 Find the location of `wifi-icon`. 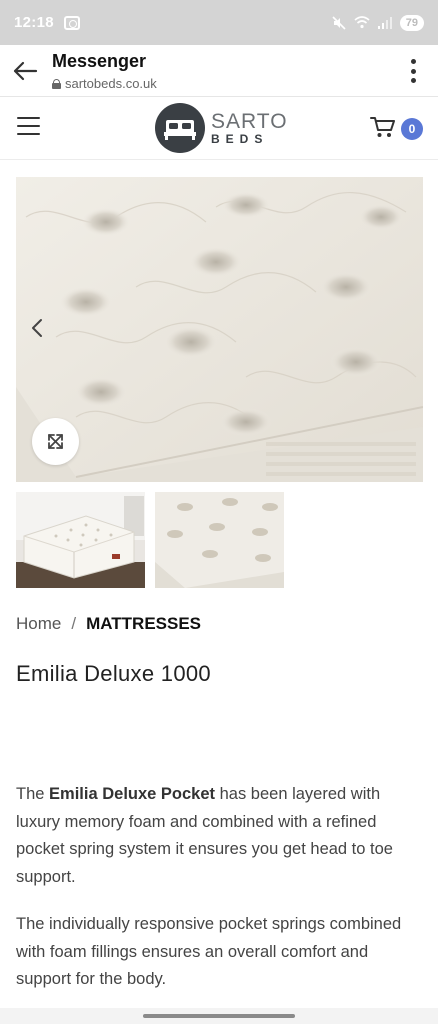

wifi-icon is located at coordinates (362, 22).